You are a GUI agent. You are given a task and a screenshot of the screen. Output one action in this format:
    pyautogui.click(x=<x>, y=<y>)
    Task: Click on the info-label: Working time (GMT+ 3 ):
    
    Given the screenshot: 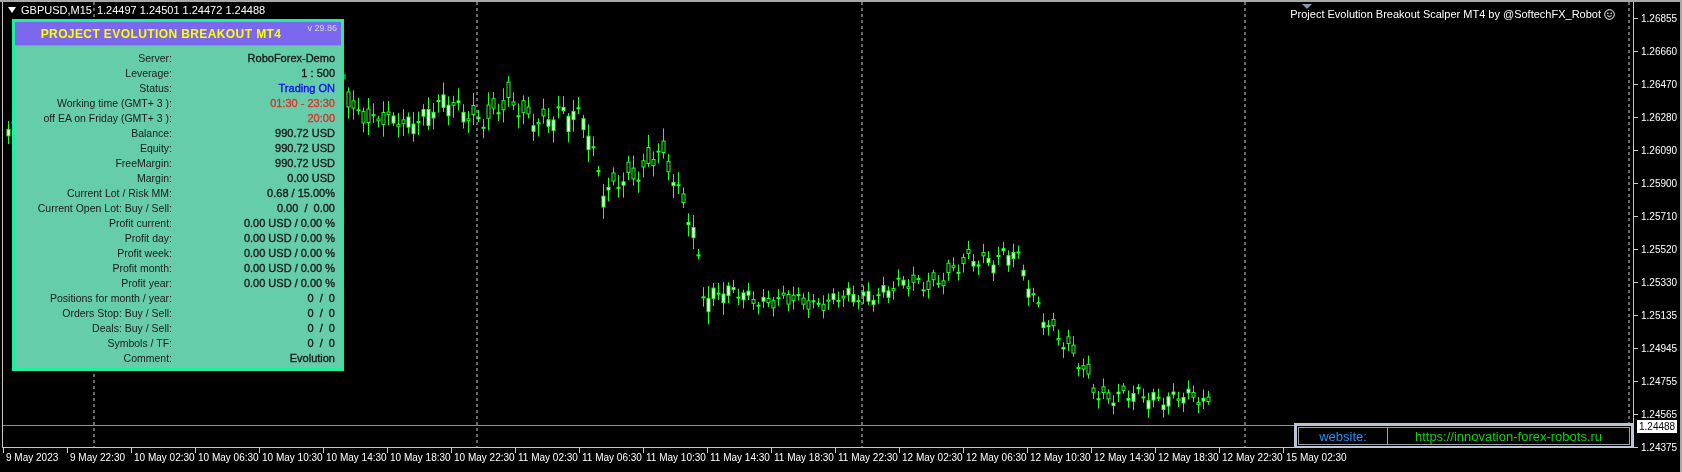 What is the action you would take?
    pyautogui.click(x=114, y=103)
    